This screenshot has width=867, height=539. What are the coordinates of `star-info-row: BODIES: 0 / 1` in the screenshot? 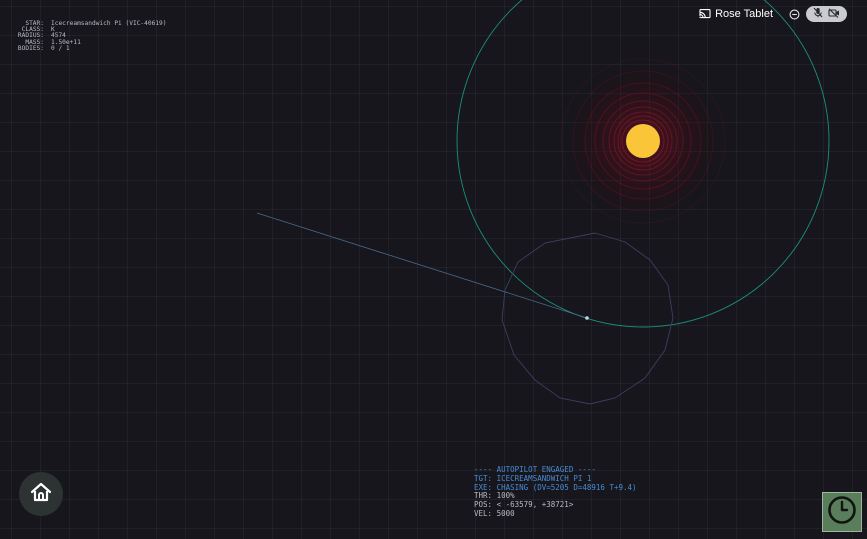 It's located at (90, 48).